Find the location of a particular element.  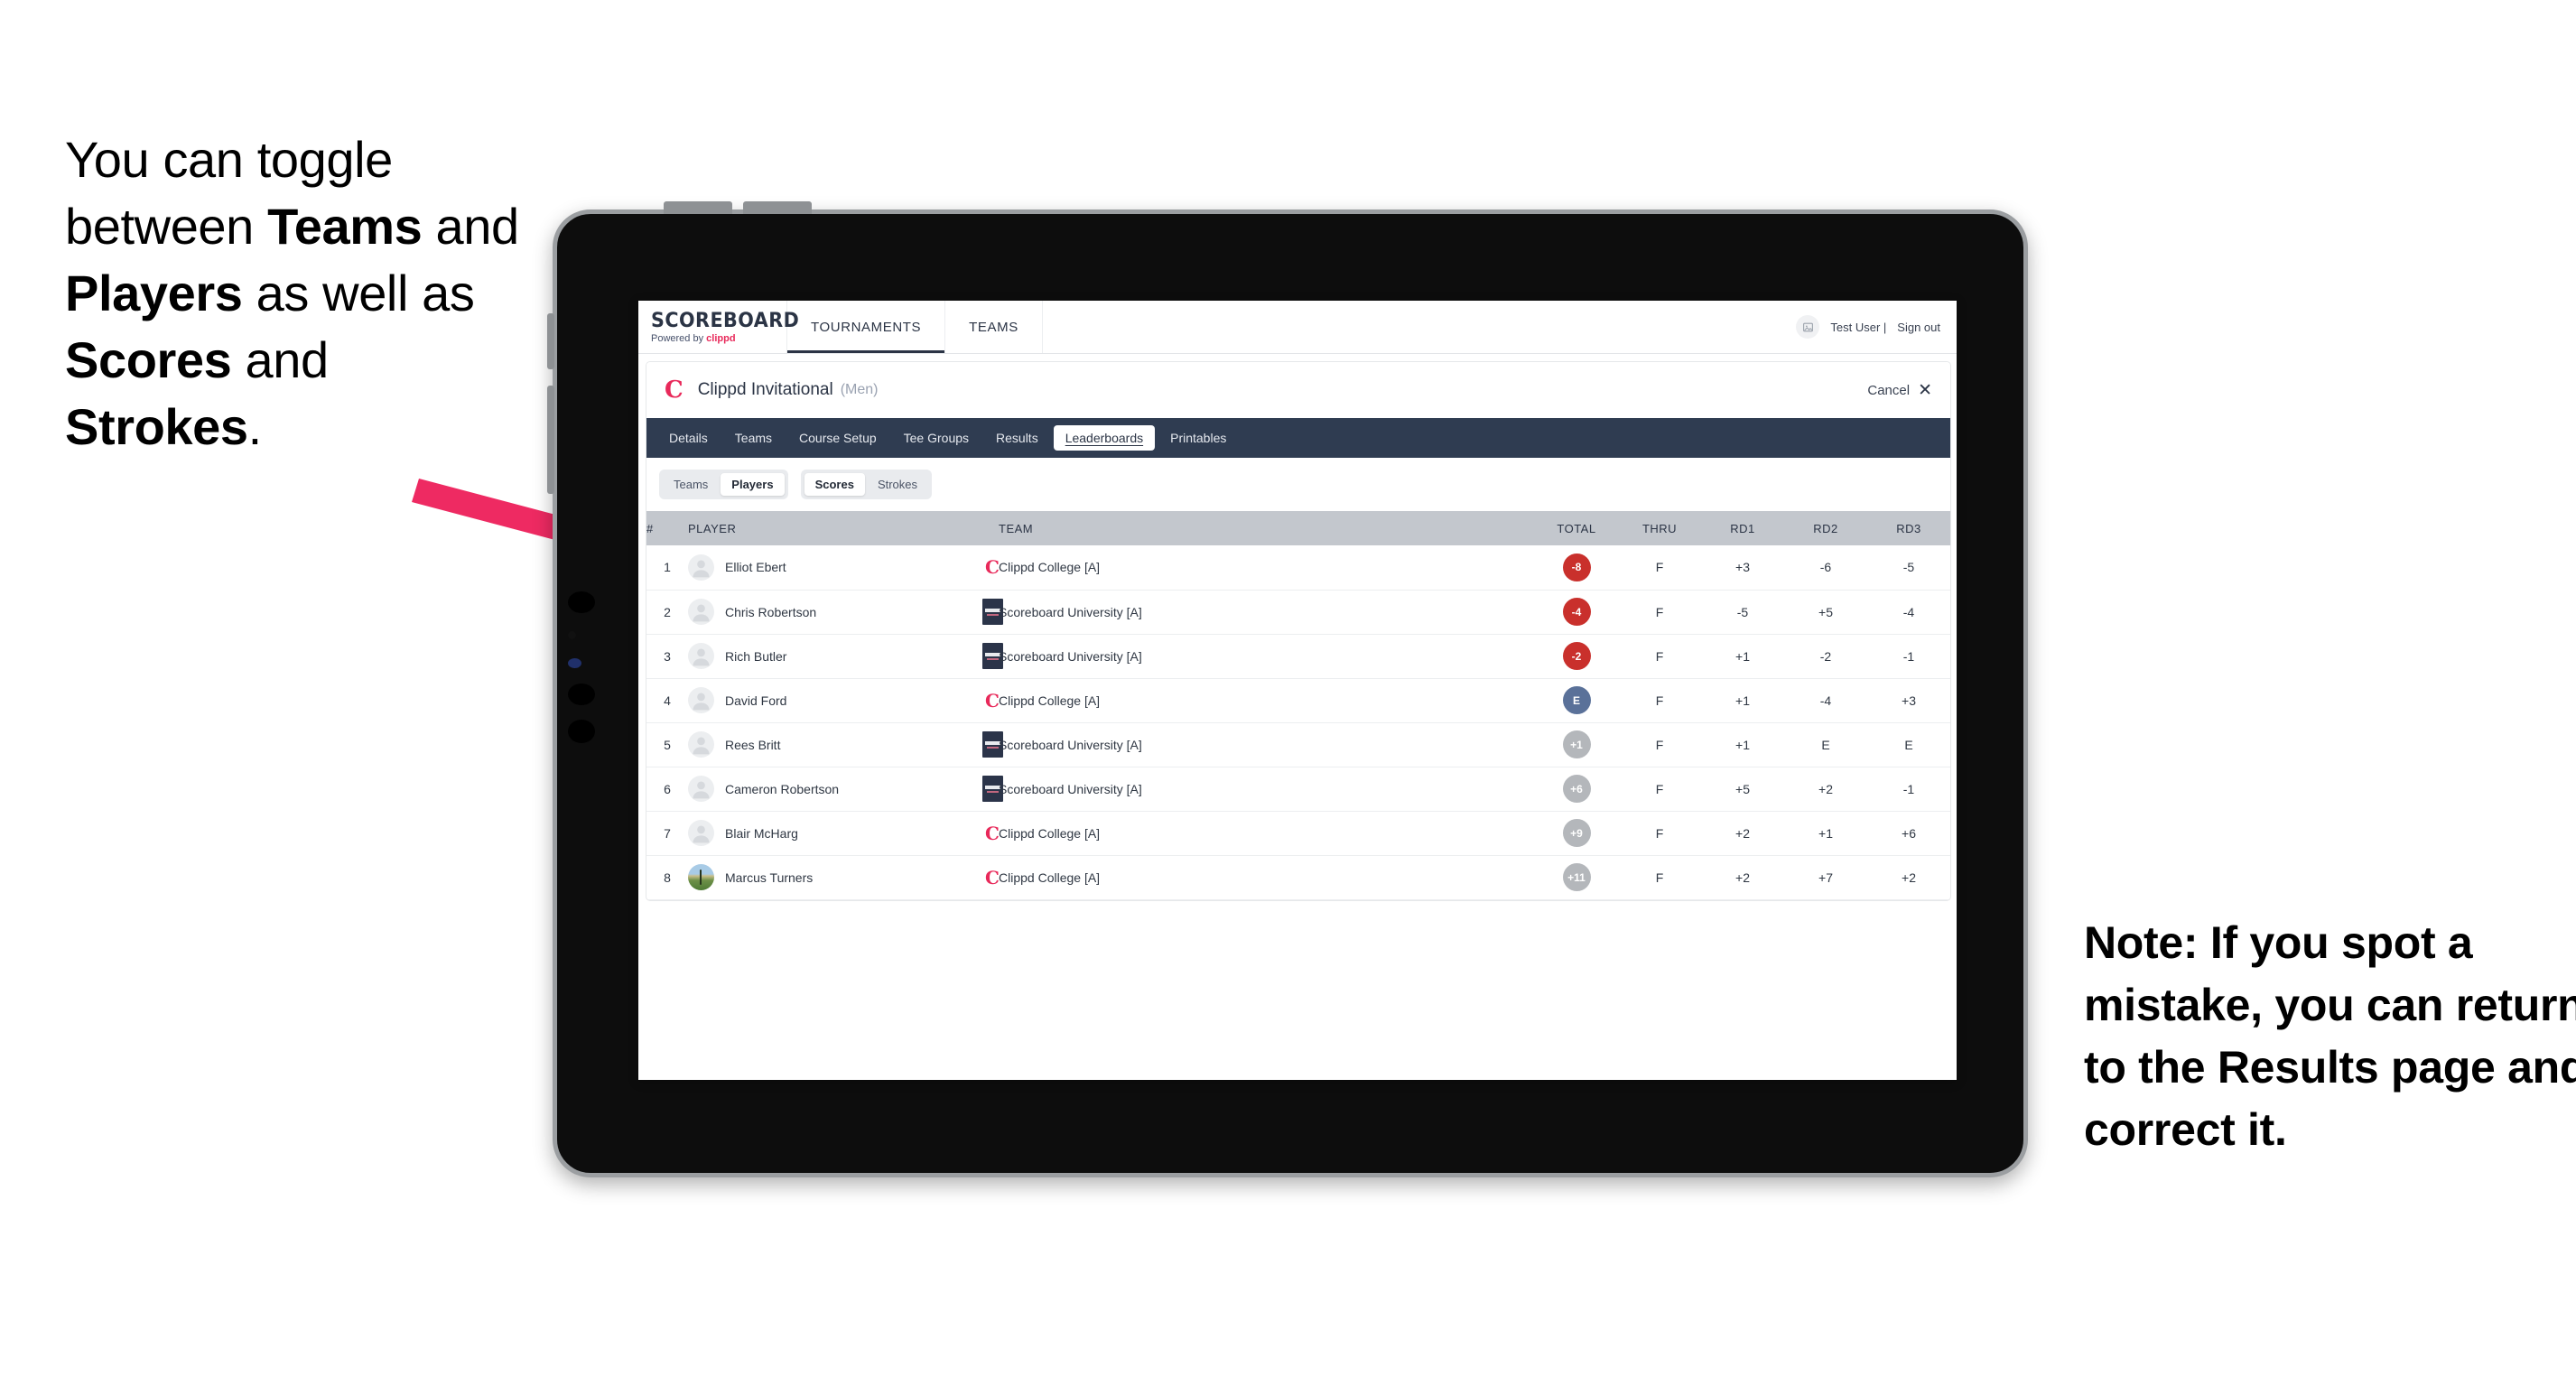

cancel-label: Cancel is located at coordinates (1889, 390).